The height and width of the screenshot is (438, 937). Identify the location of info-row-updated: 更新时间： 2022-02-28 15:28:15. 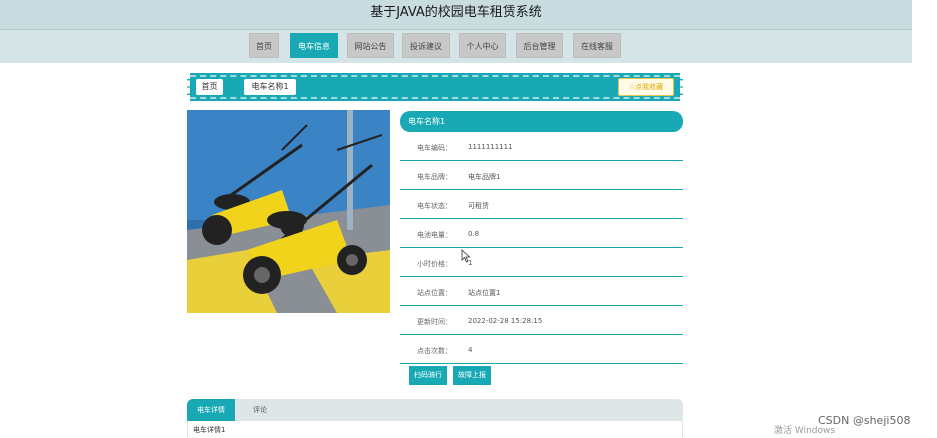
(541, 320).